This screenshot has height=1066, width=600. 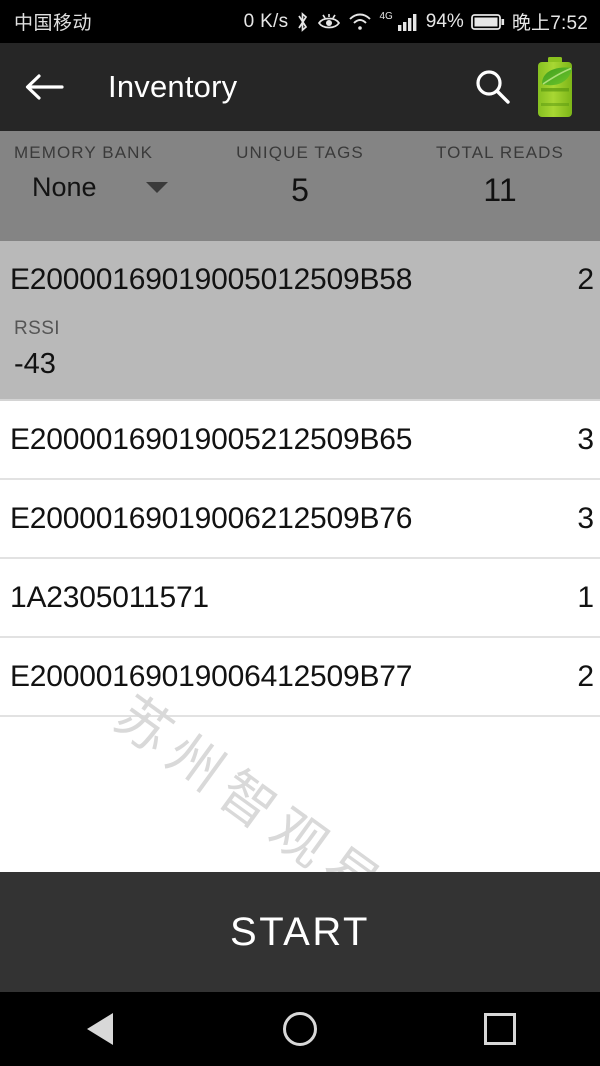 I want to click on battery-percent-label: 94%, so click(x=444, y=21).